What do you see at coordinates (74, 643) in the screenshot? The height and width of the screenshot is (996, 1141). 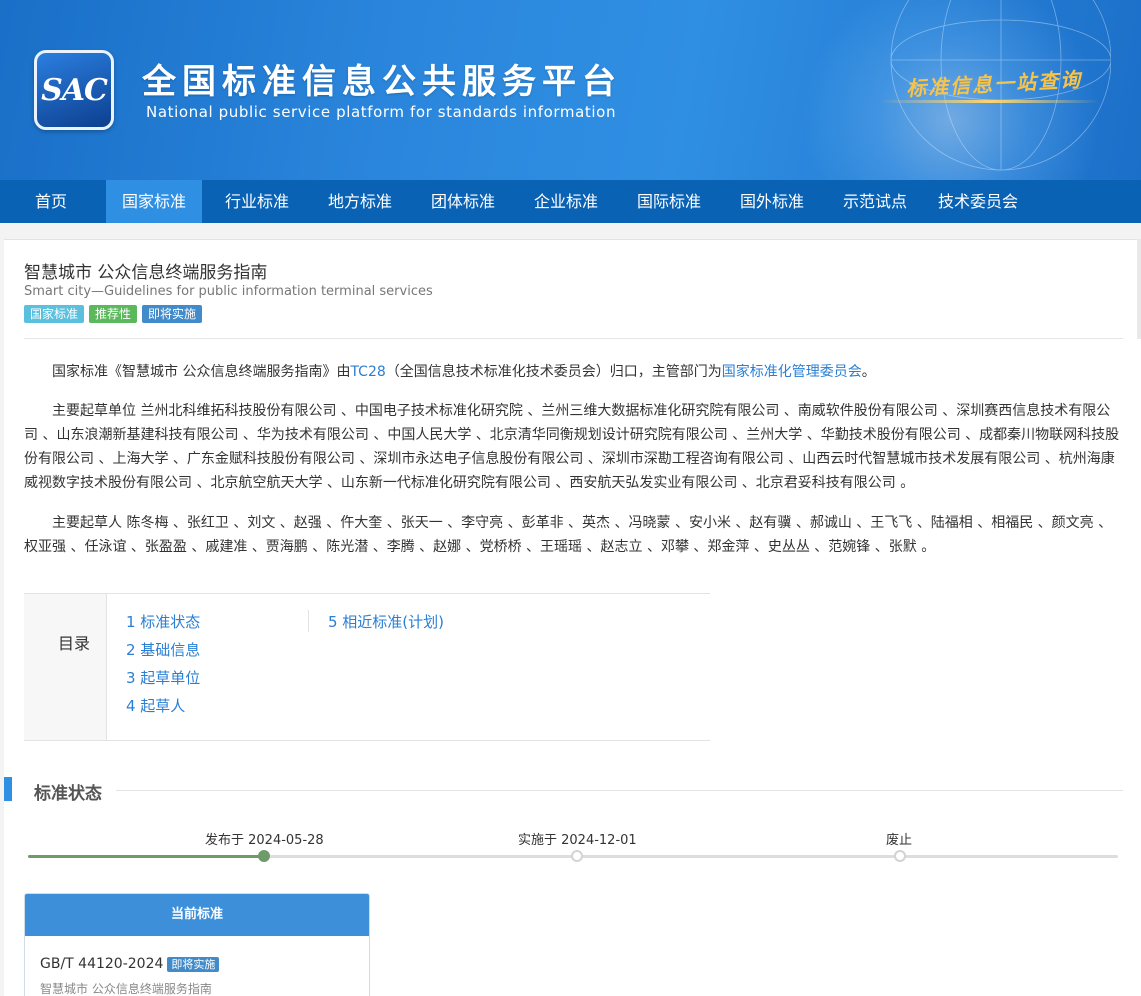 I see `toc-label: 目录` at bounding box center [74, 643].